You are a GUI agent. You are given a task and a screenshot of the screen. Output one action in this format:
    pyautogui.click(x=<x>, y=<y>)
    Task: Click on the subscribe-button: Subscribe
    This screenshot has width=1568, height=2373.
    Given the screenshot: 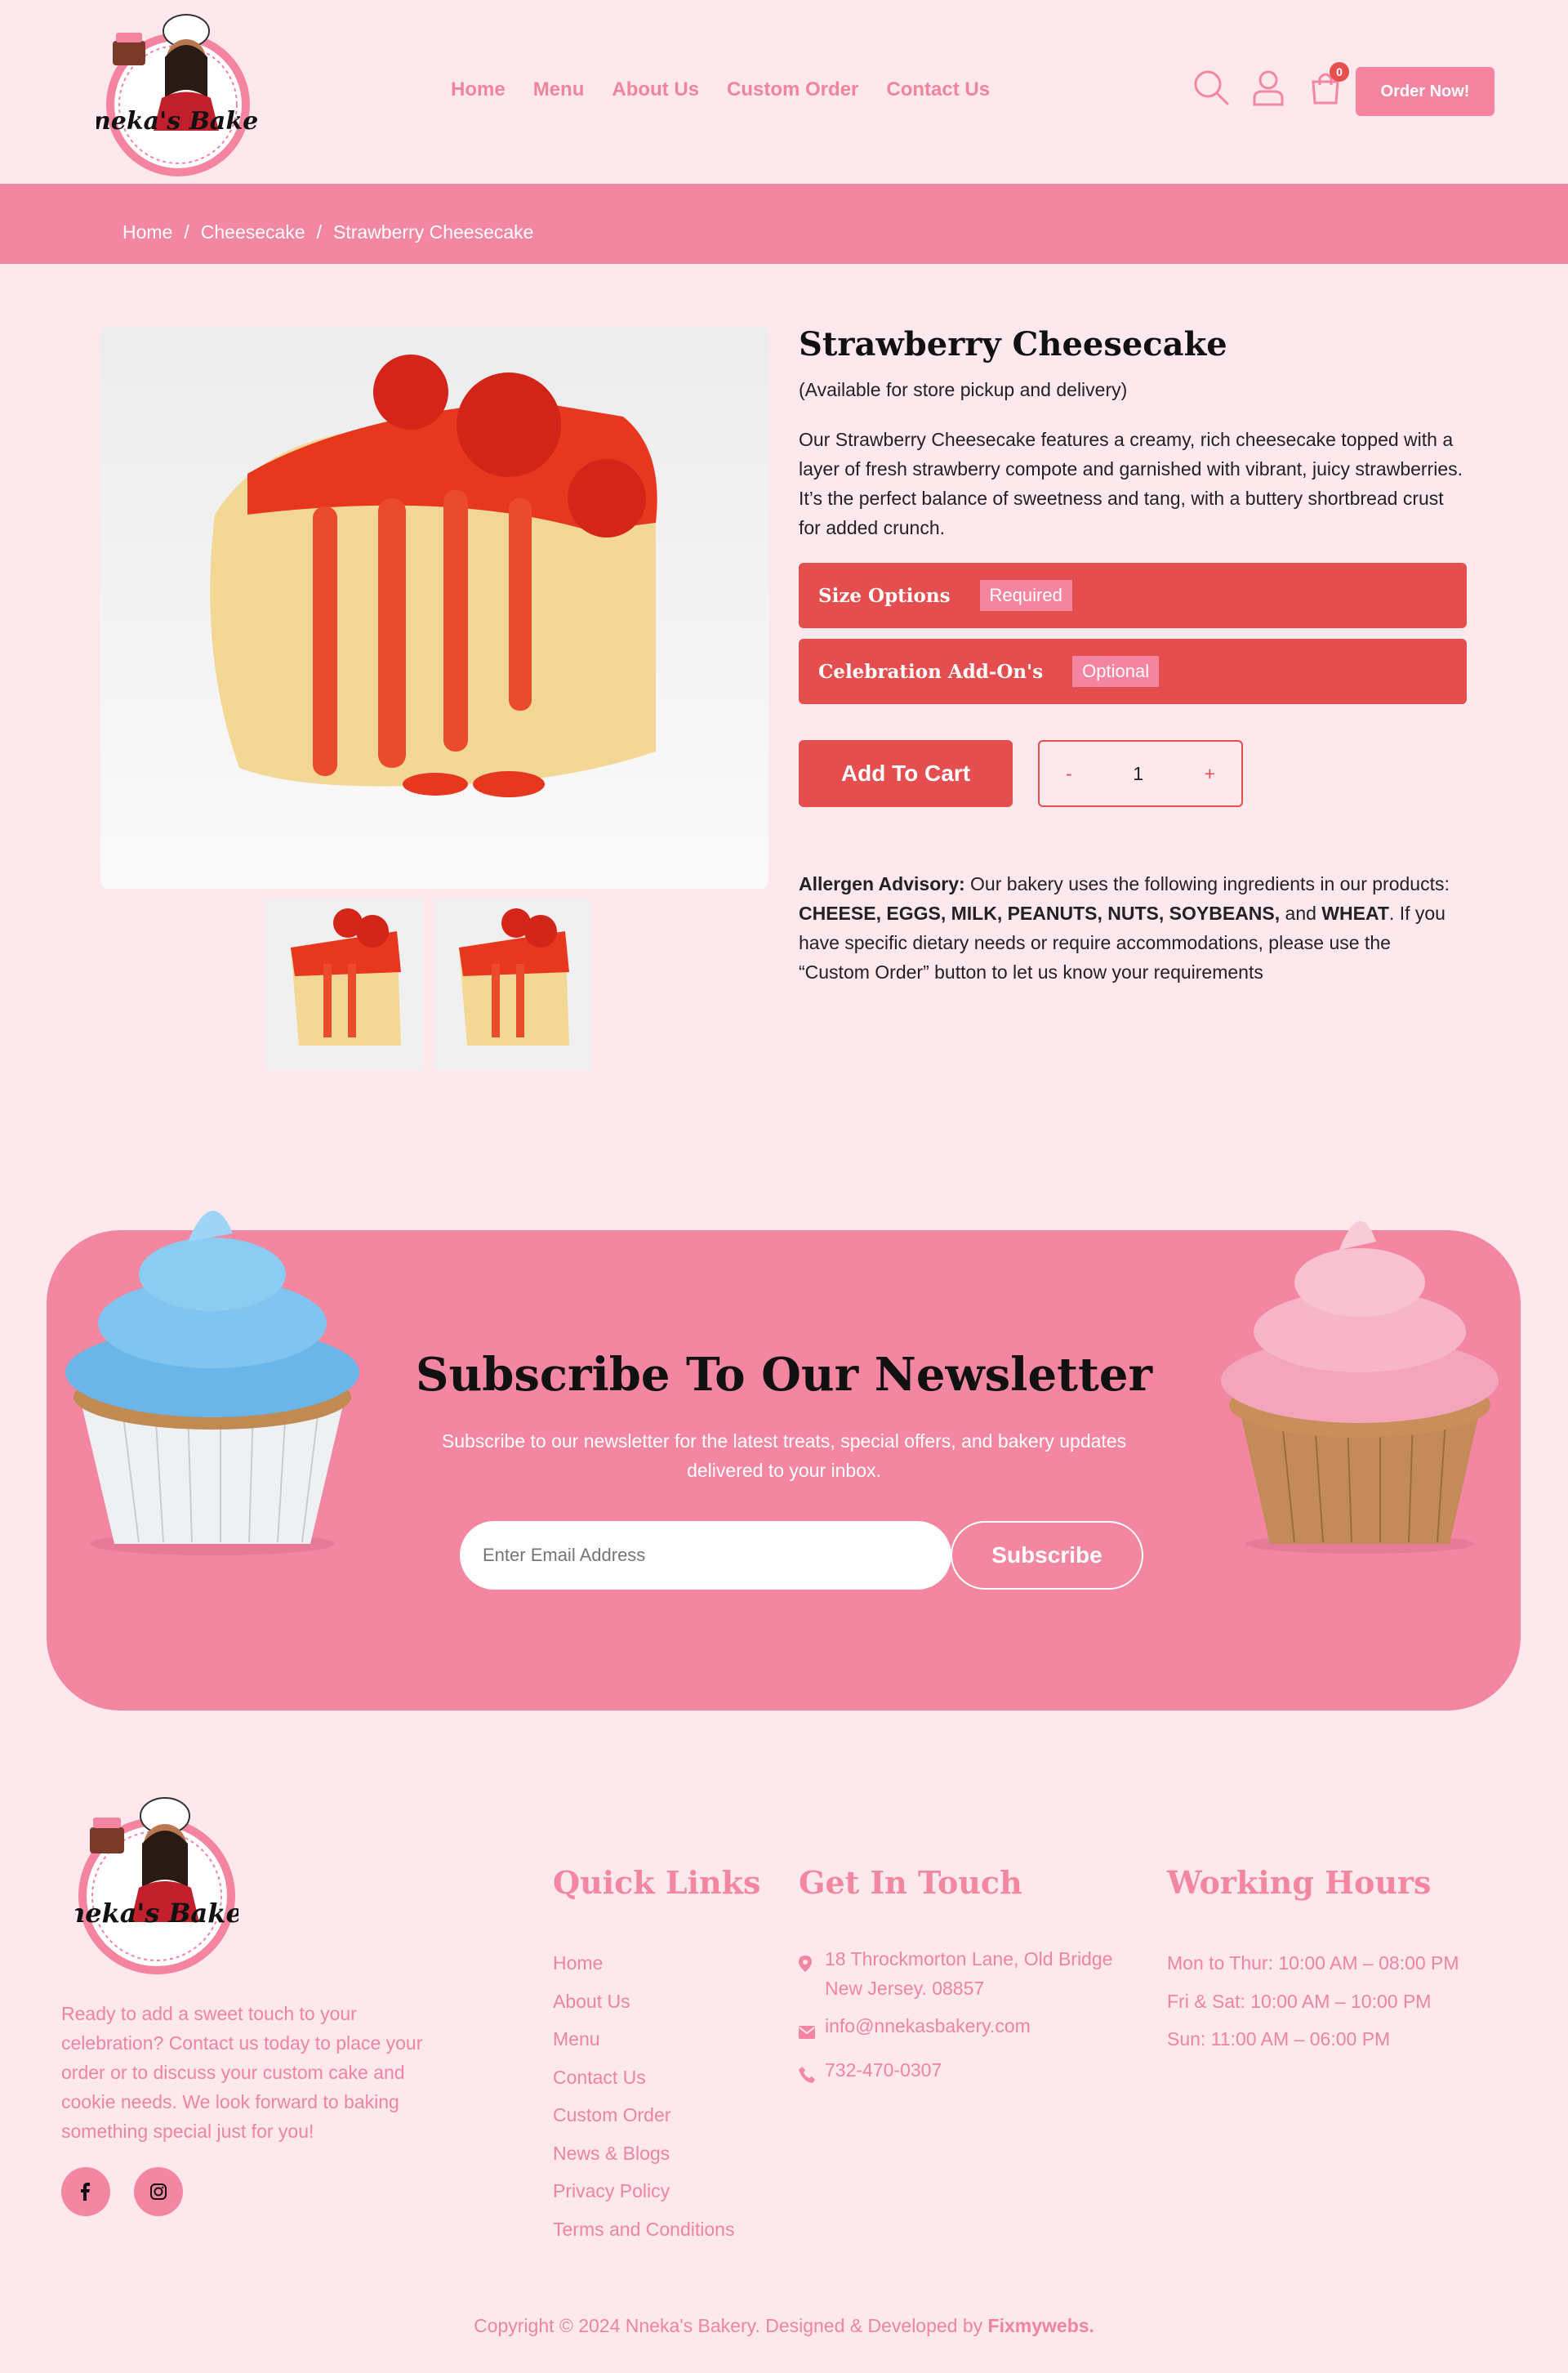 What is the action you would take?
    pyautogui.click(x=1047, y=1556)
    